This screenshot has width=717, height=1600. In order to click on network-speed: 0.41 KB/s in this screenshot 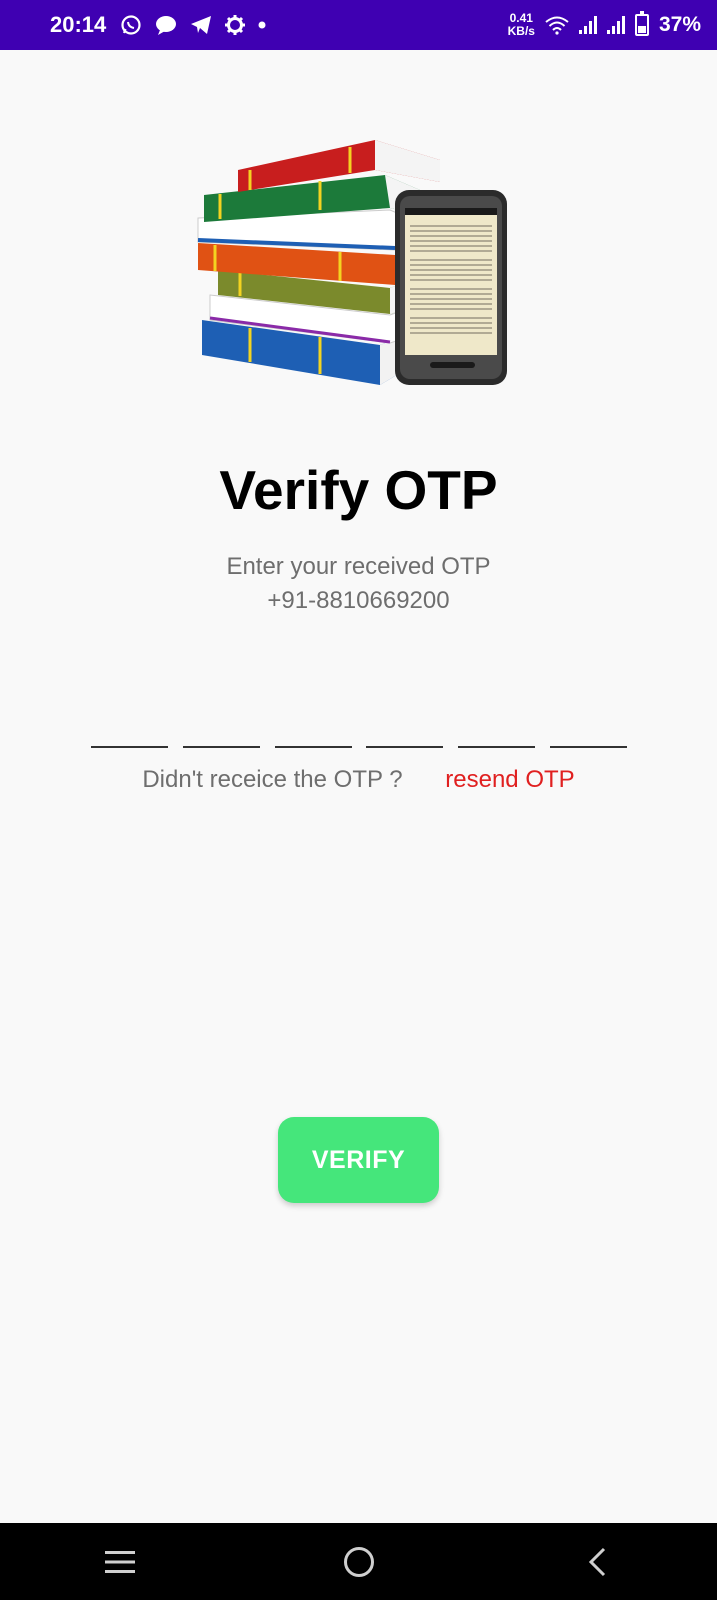, I will do `click(521, 25)`.